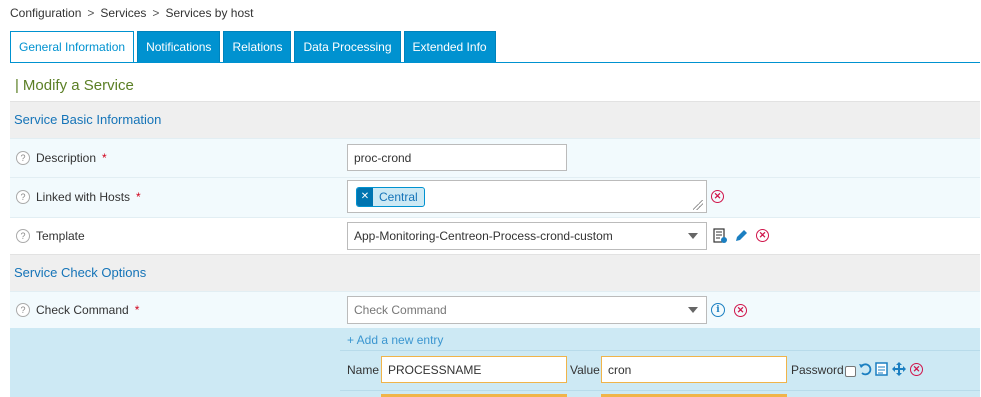 This screenshot has height=397, width=981. What do you see at coordinates (45, 13) in the screenshot?
I see `breadcrumb-item-configuration: Configuration` at bounding box center [45, 13].